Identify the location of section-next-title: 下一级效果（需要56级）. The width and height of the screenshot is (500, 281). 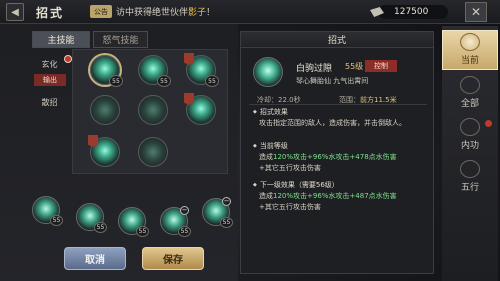
(296, 185).